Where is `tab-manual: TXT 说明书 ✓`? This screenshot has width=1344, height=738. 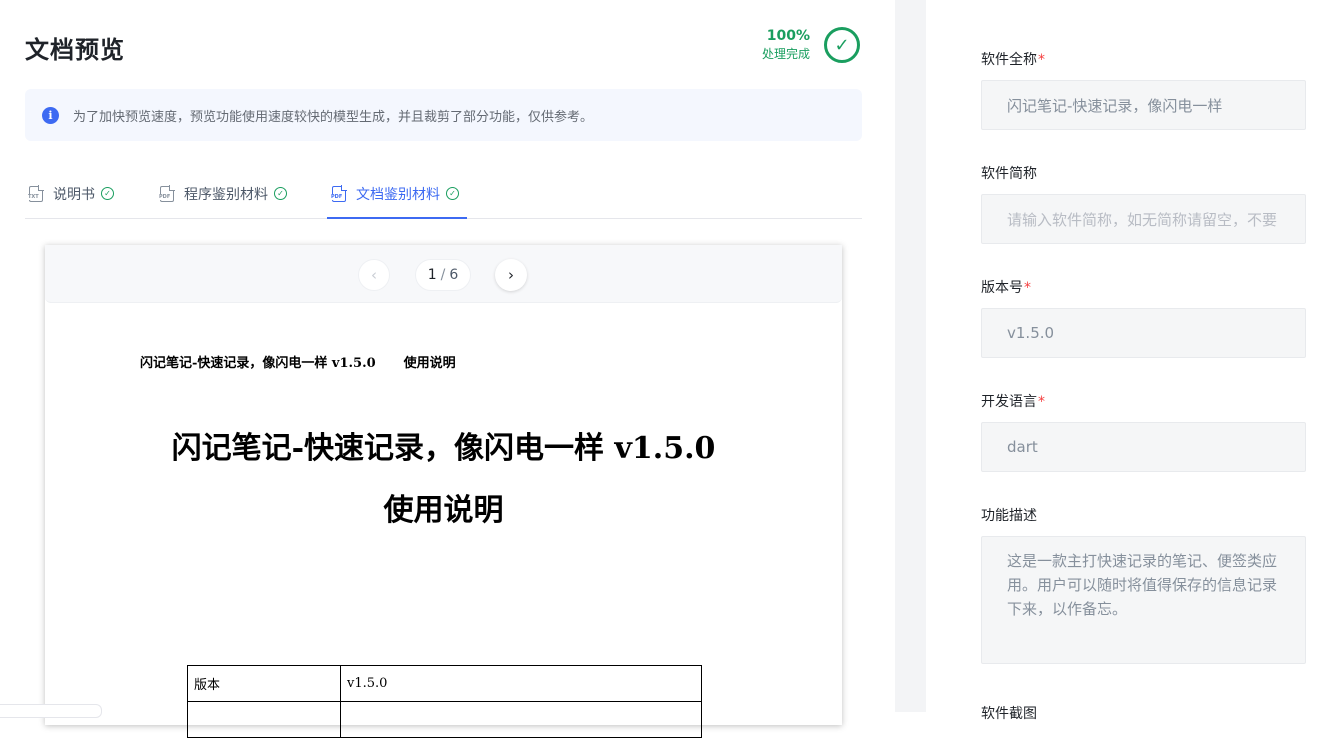 tab-manual: TXT 说明书 ✓ is located at coordinates (71, 193).